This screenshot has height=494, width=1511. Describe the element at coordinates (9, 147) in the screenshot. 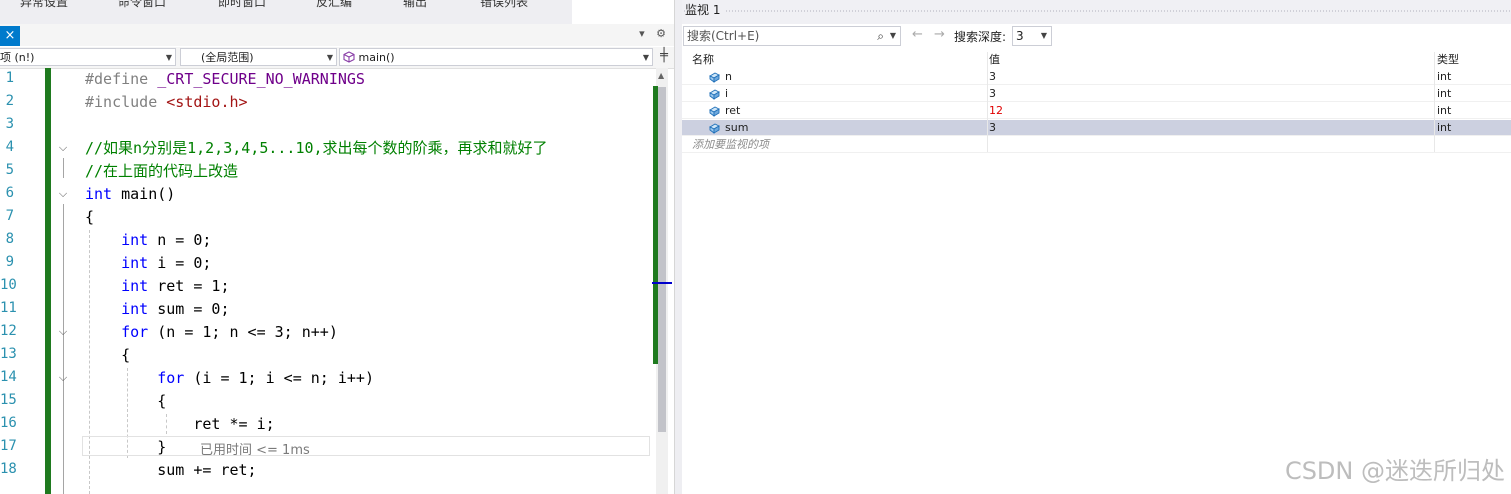

I see `line-number: 4` at that location.